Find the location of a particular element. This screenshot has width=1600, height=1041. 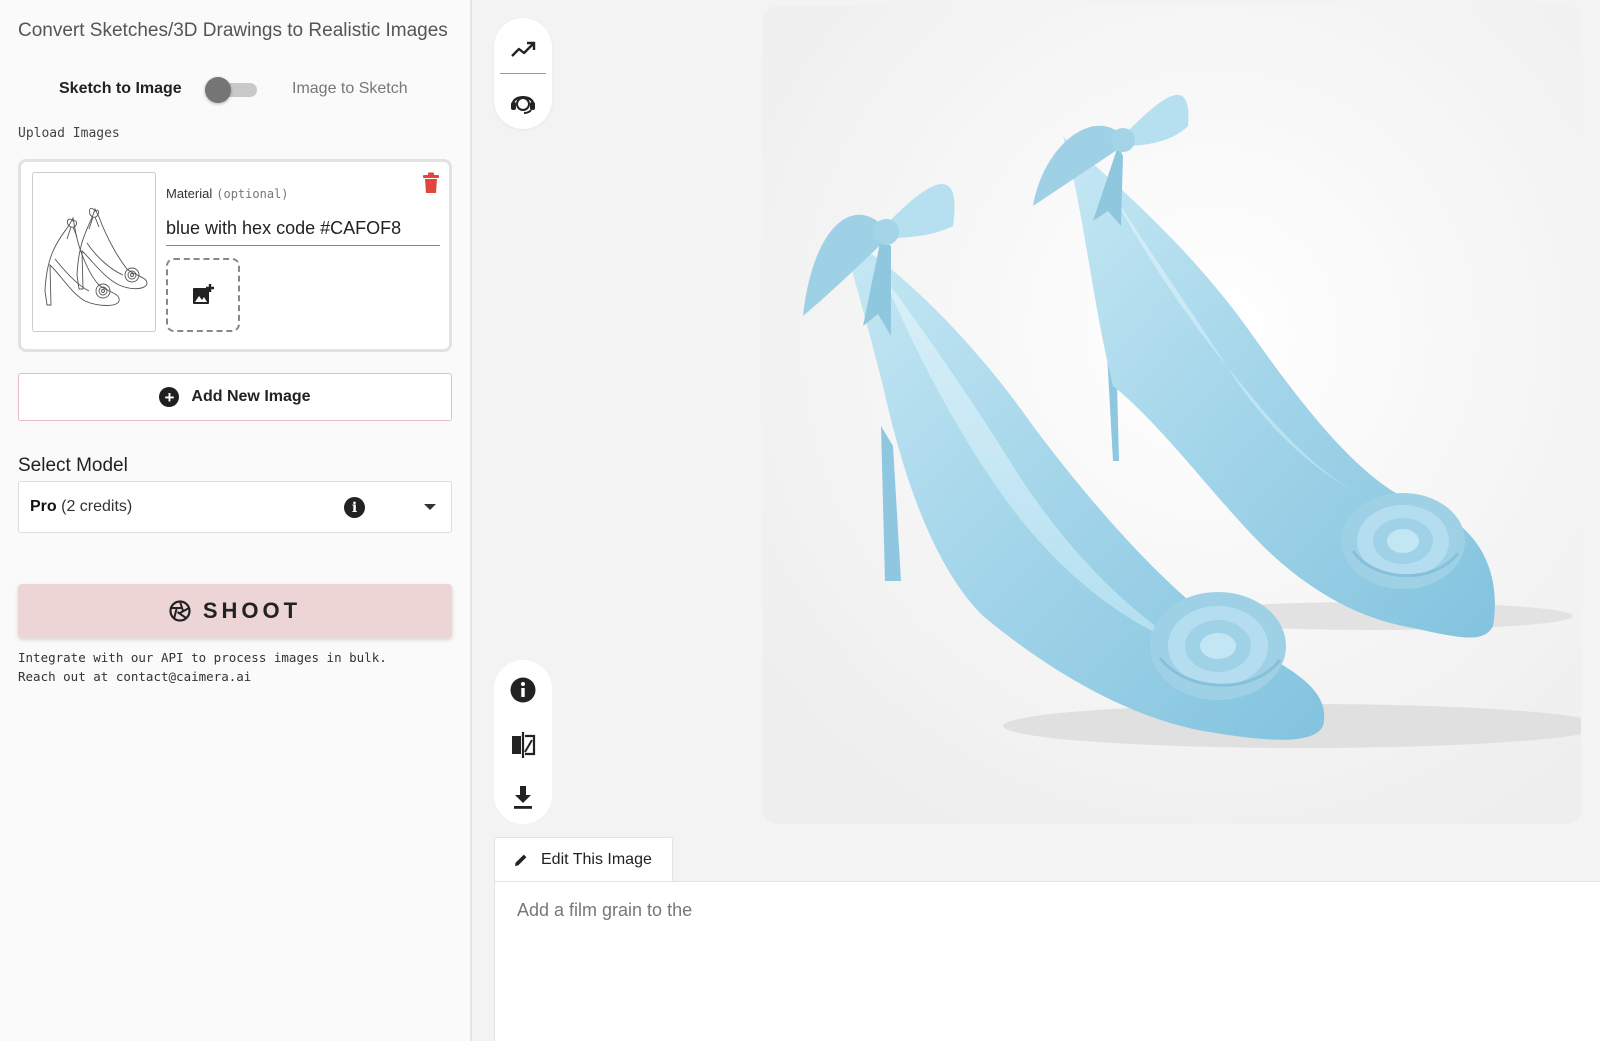

sketch-to-image-label: Sketch to Image is located at coordinates (120, 89).